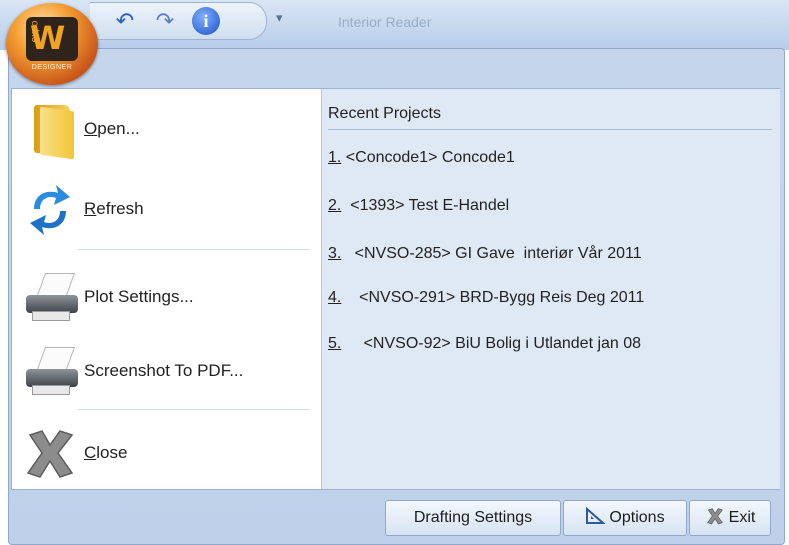 The width and height of the screenshot is (789, 545). I want to click on logo-icon: expo W, so click(52, 39).